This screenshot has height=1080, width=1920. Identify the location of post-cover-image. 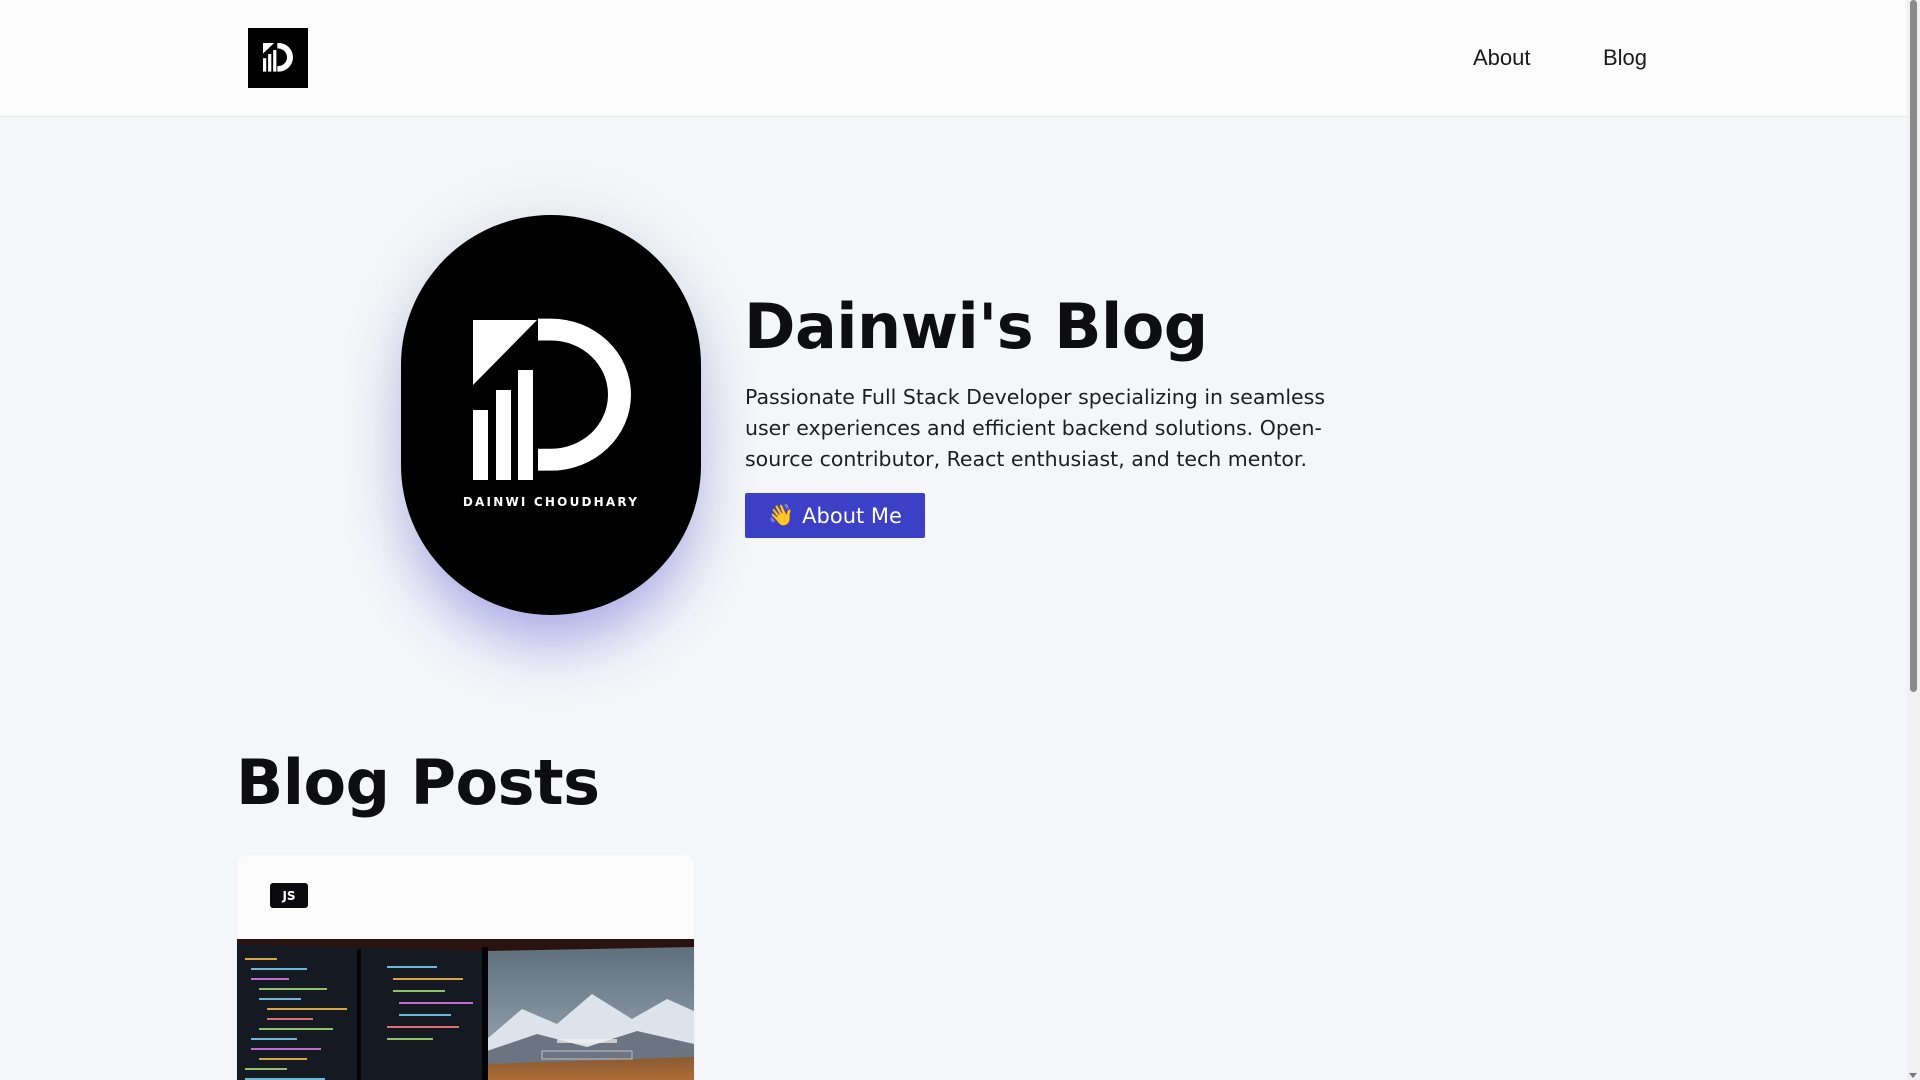
(465, 1009).